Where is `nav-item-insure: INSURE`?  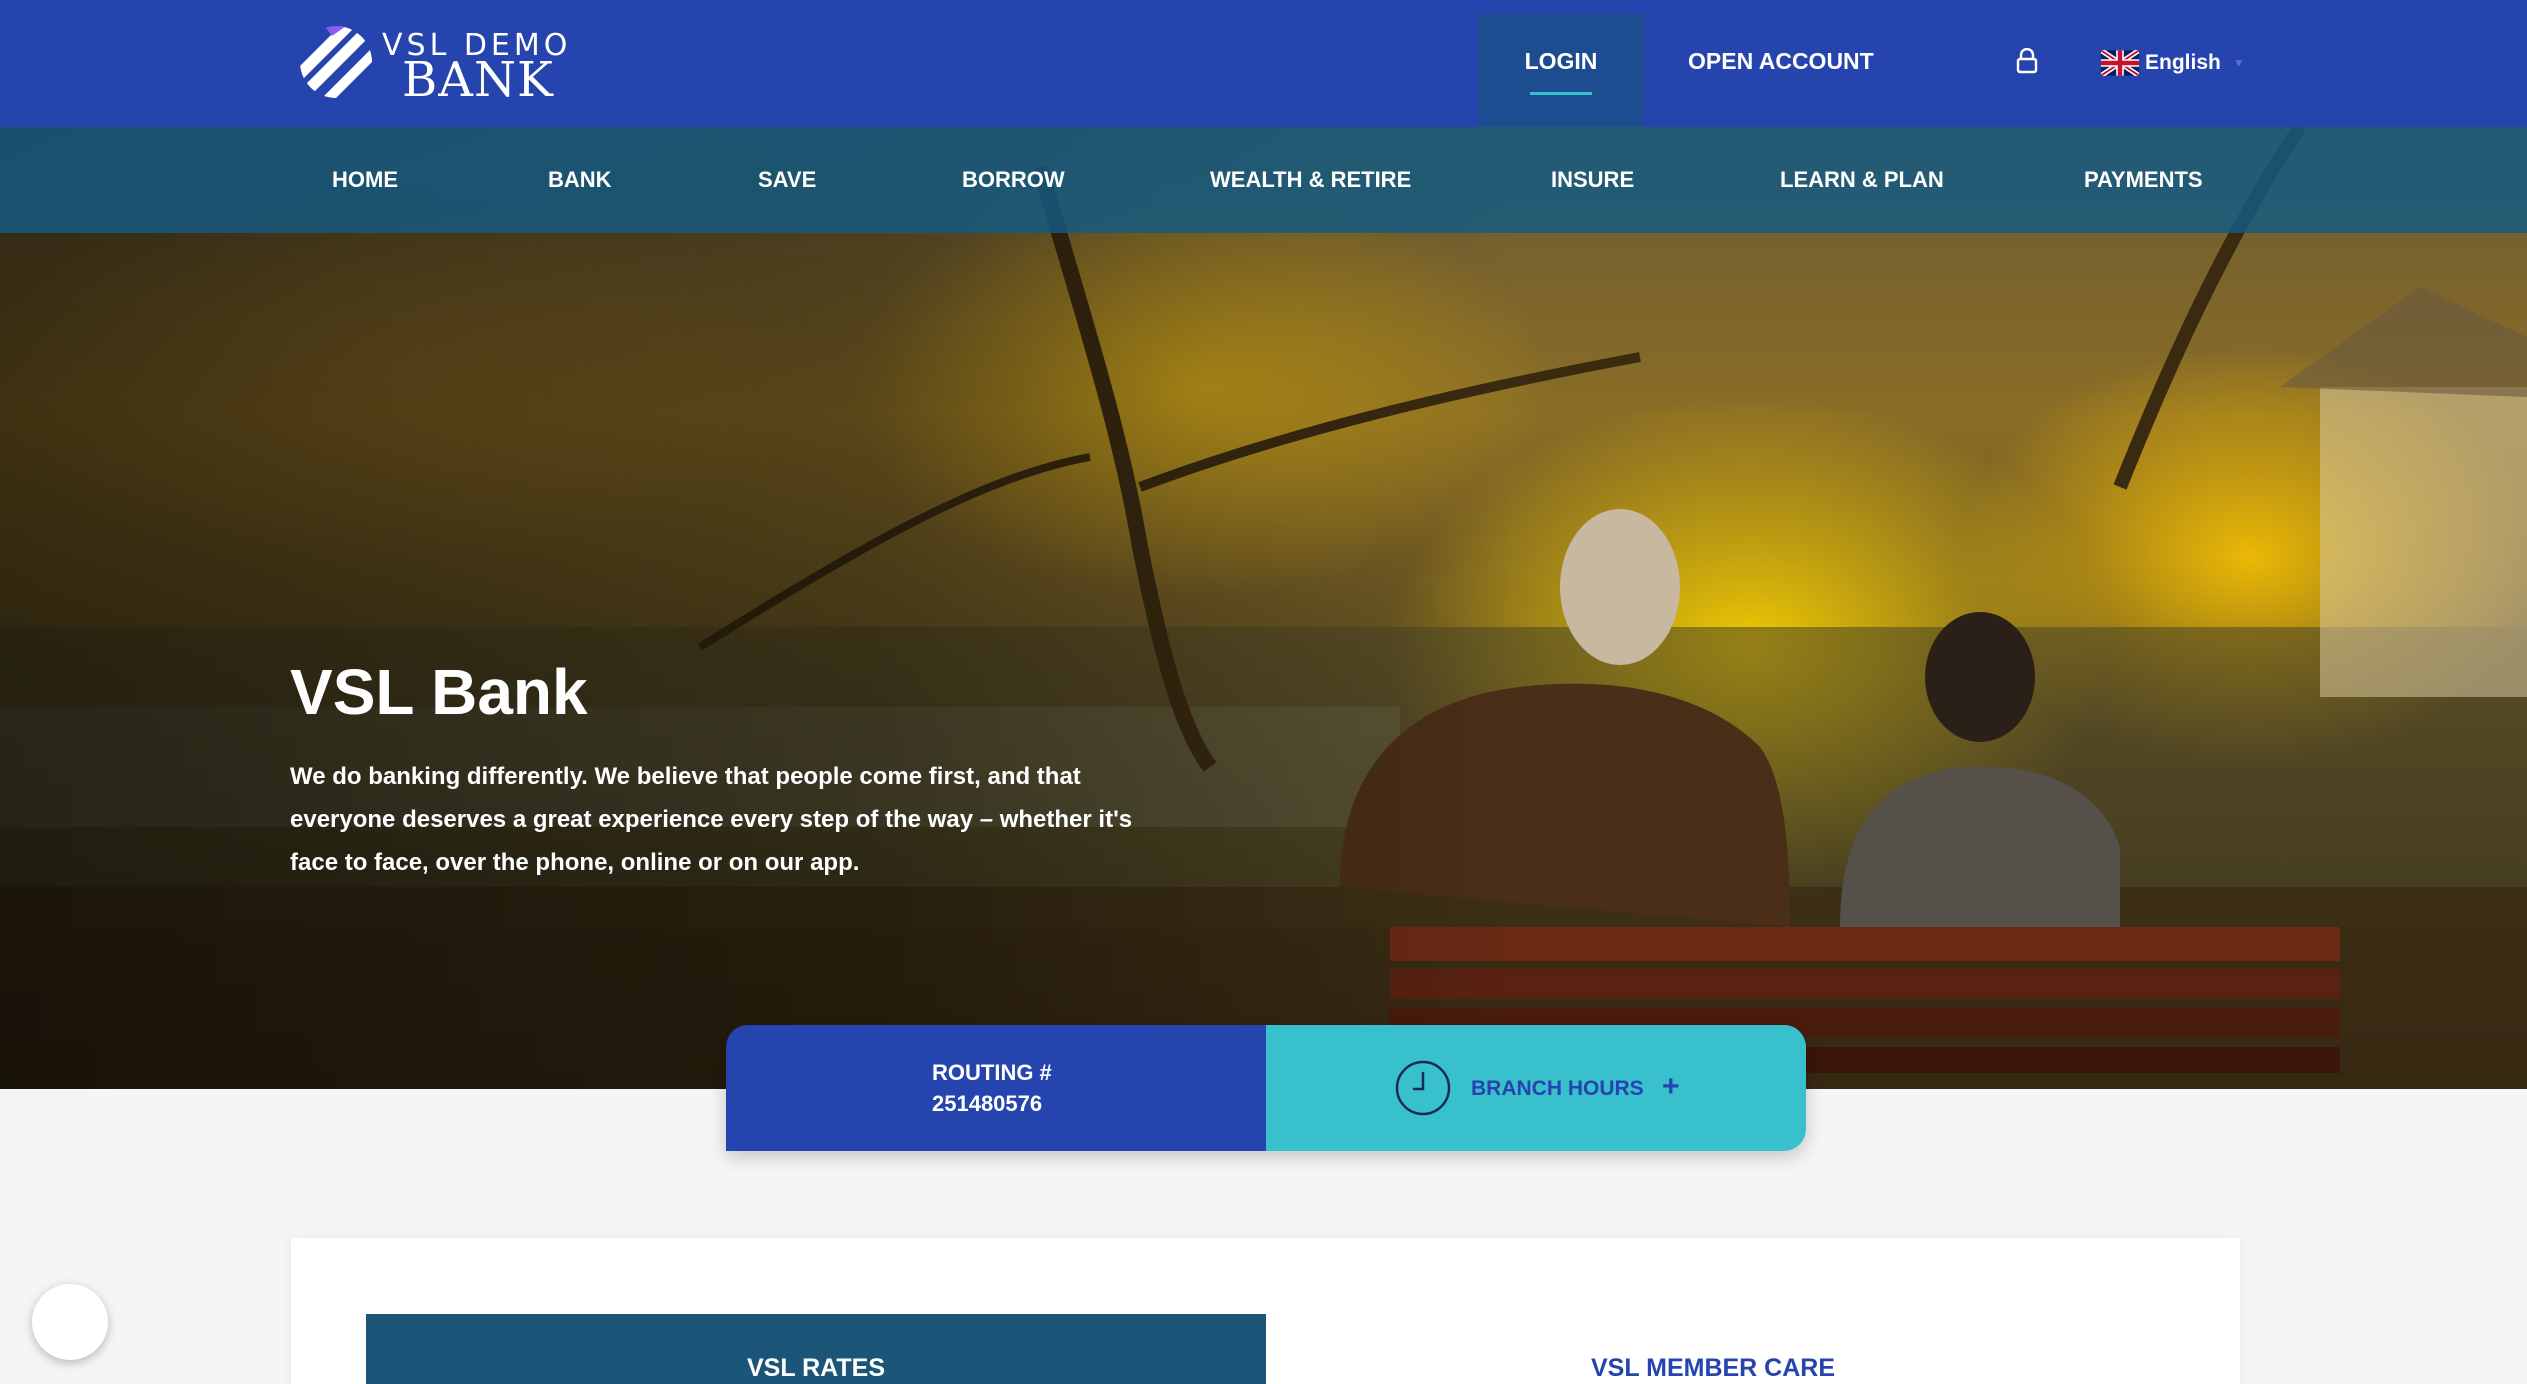
nav-item-insure: INSURE is located at coordinates (1592, 180).